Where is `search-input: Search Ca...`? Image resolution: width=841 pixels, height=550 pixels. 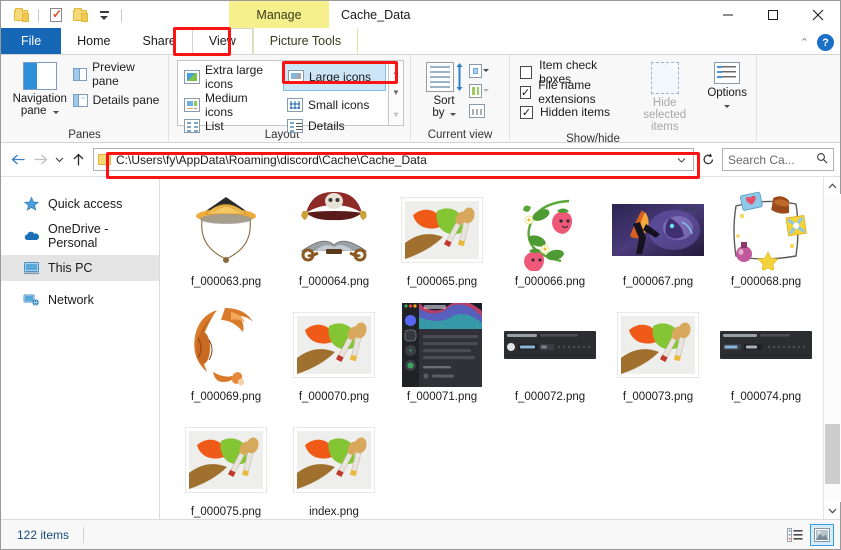 search-input: Search Ca... is located at coordinates (778, 159).